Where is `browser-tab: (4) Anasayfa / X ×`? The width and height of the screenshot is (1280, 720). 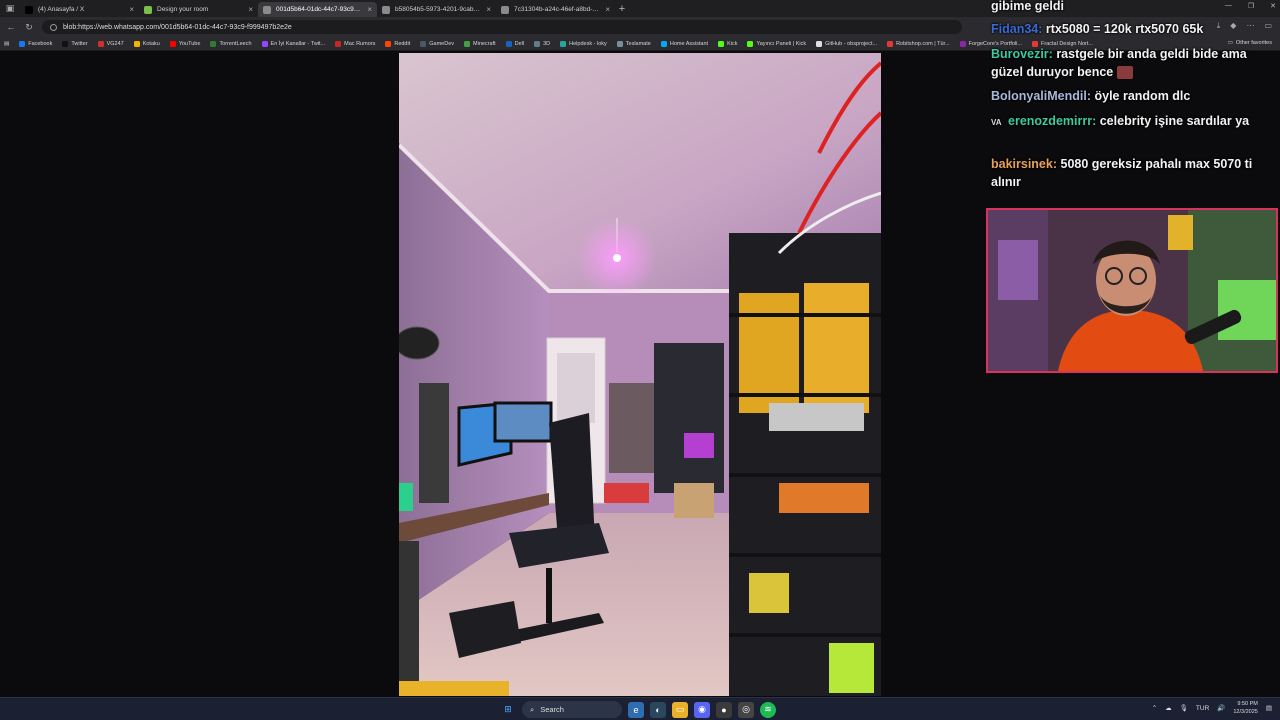
browser-tab: (4) Anasayfa / X × is located at coordinates (79, 9).